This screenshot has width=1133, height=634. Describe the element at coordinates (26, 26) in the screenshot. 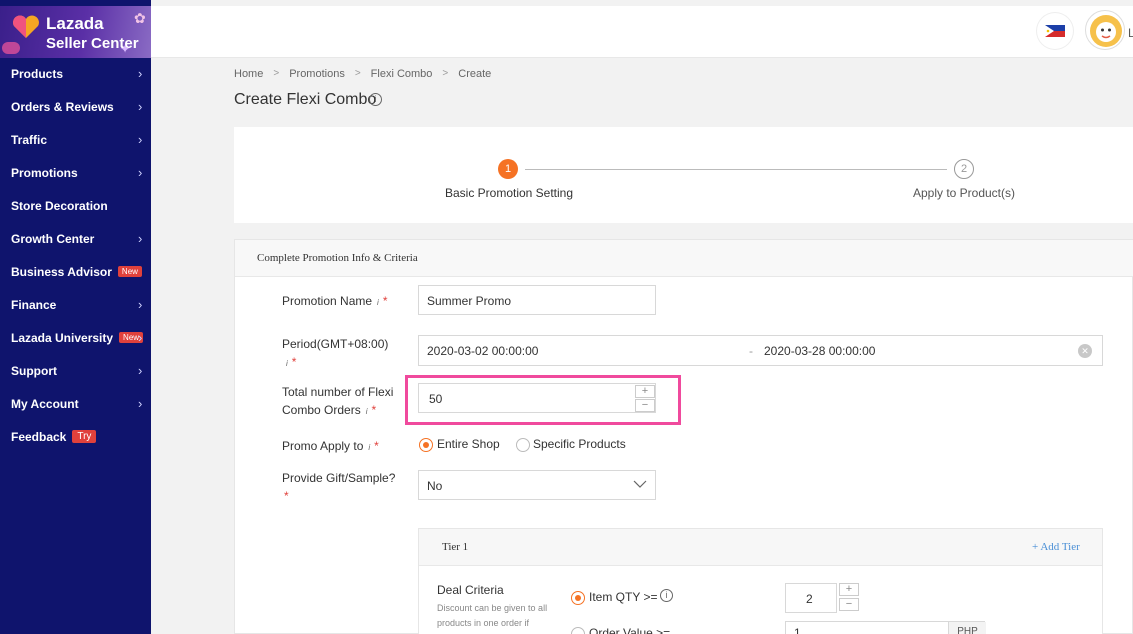

I see `lazada-heart-icon` at that location.